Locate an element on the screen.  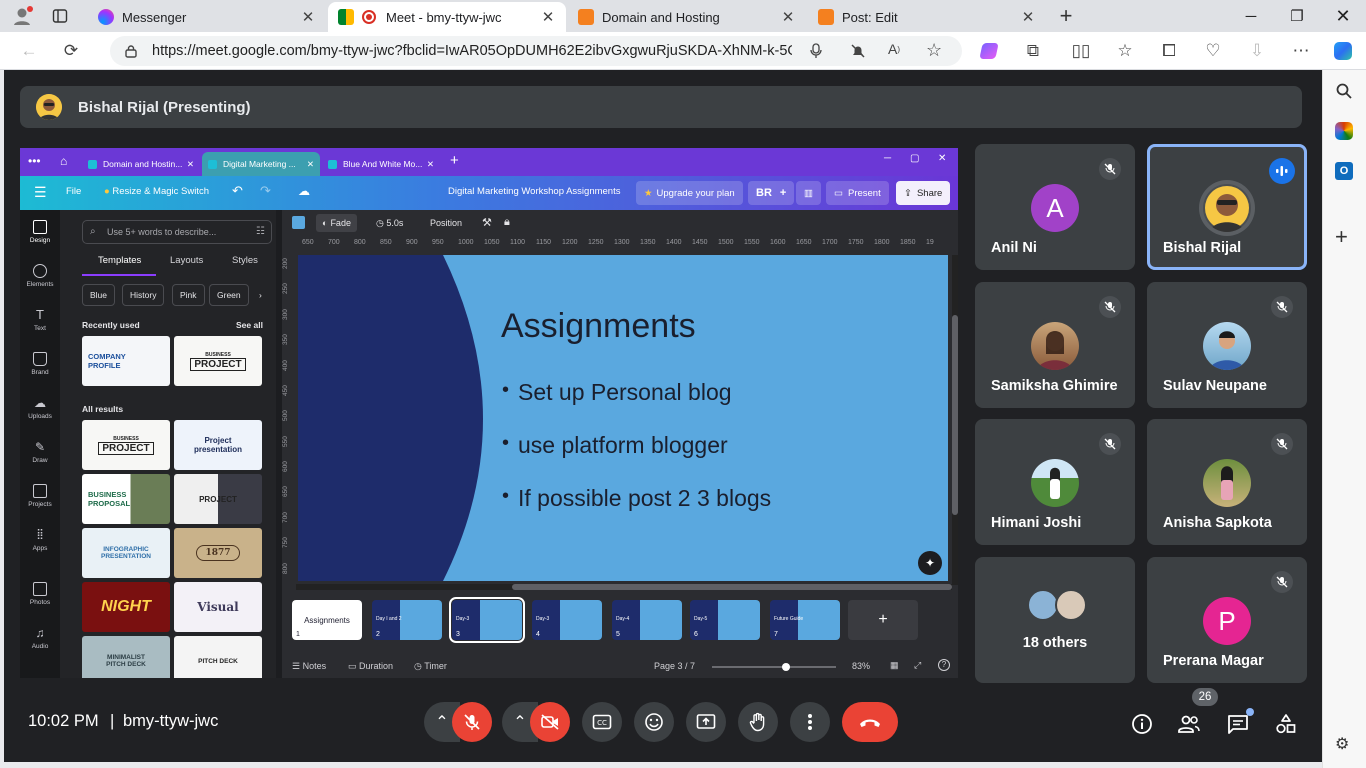
paint-format-icon: ⚒ is located at coordinates (487, 222).